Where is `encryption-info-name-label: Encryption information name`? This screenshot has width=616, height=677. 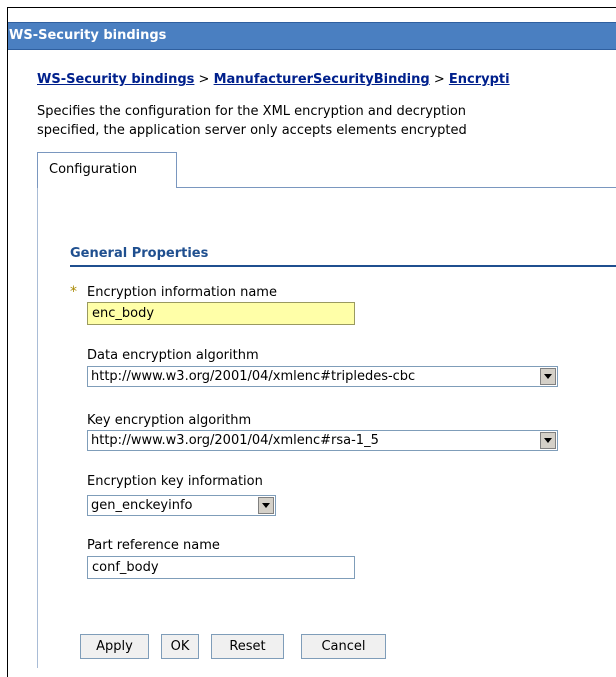 encryption-info-name-label: Encryption information name is located at coordinates (182, 292).